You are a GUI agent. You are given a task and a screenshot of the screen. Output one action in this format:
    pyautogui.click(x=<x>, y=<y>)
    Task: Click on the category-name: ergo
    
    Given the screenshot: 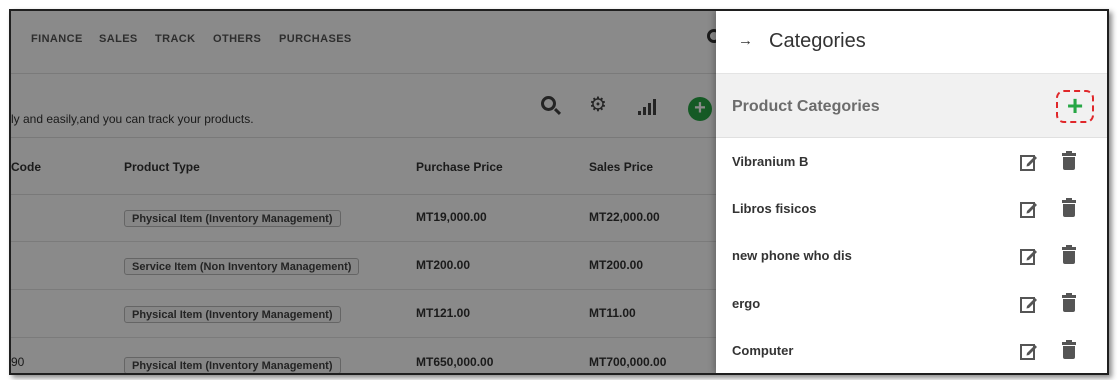 What is the action you would take?
    pyautogui.click(x=746, y=303)
    